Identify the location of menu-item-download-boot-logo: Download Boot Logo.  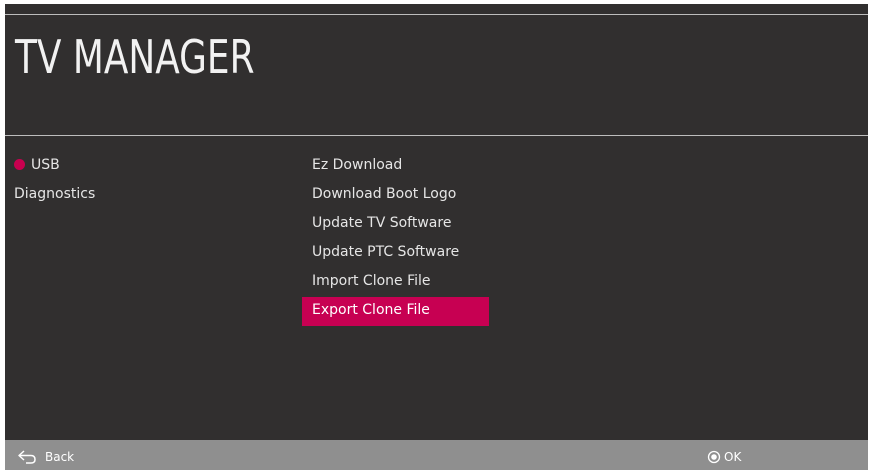
(395, 195).